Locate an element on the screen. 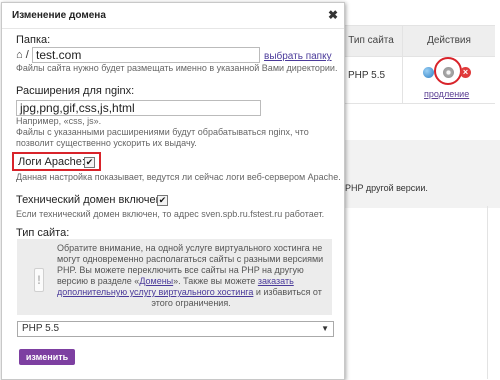 The height and width of the screenshot is (380, 500). apache-logs-checkbox: ✔ is located at coordinates (89, 162).